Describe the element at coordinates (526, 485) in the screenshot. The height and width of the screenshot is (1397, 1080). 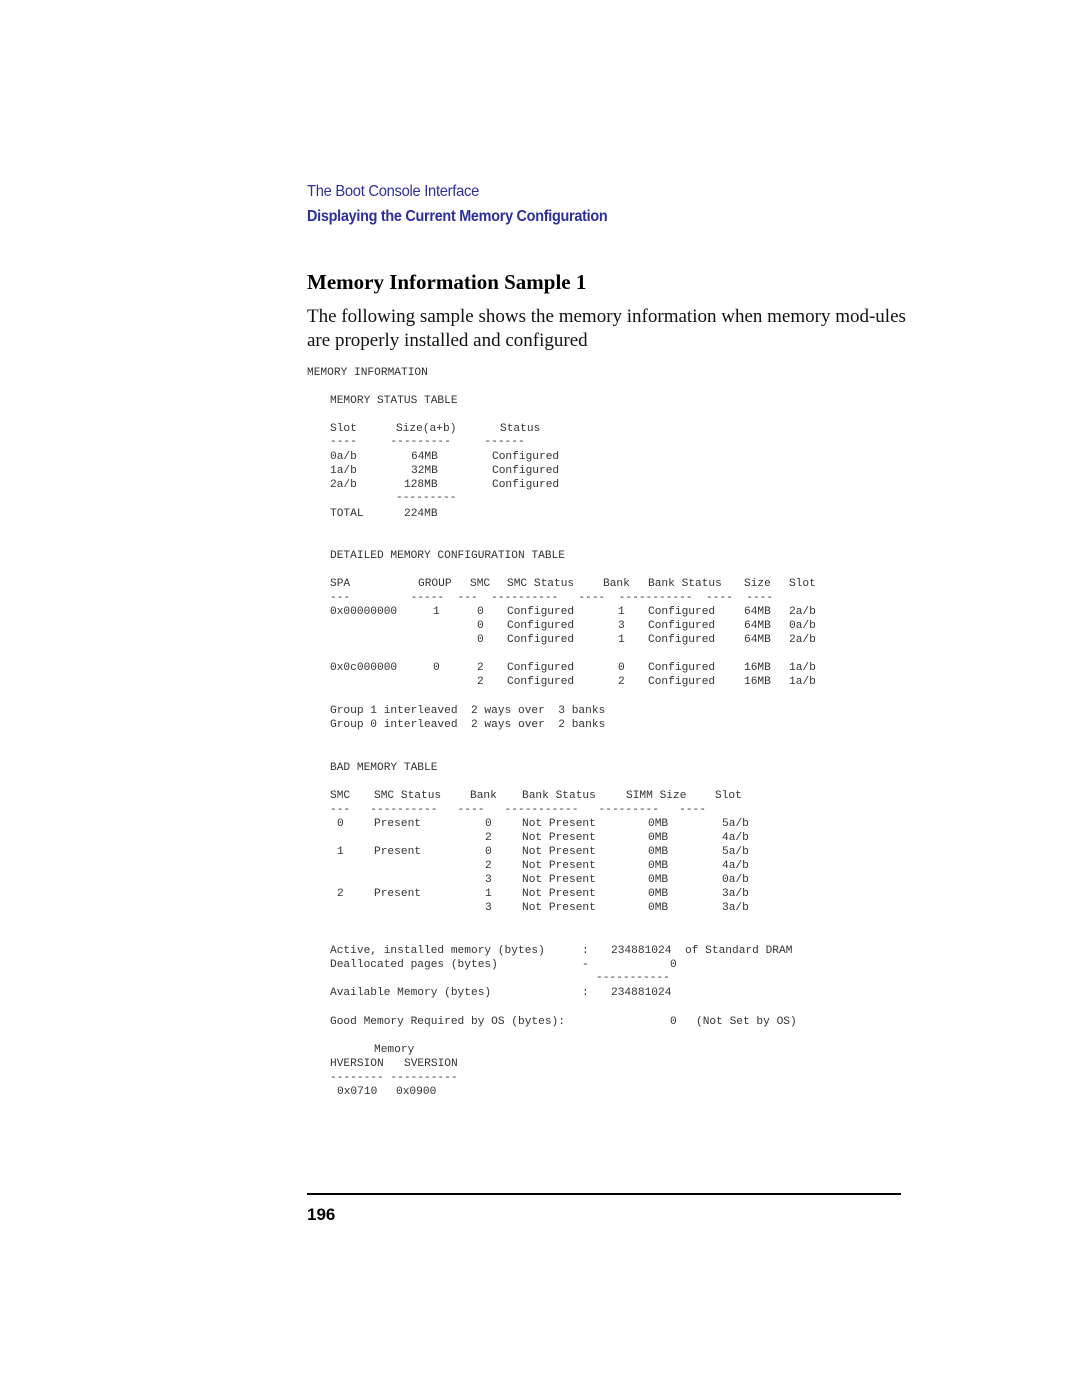
I see `status-row-status: Configured` at that location.